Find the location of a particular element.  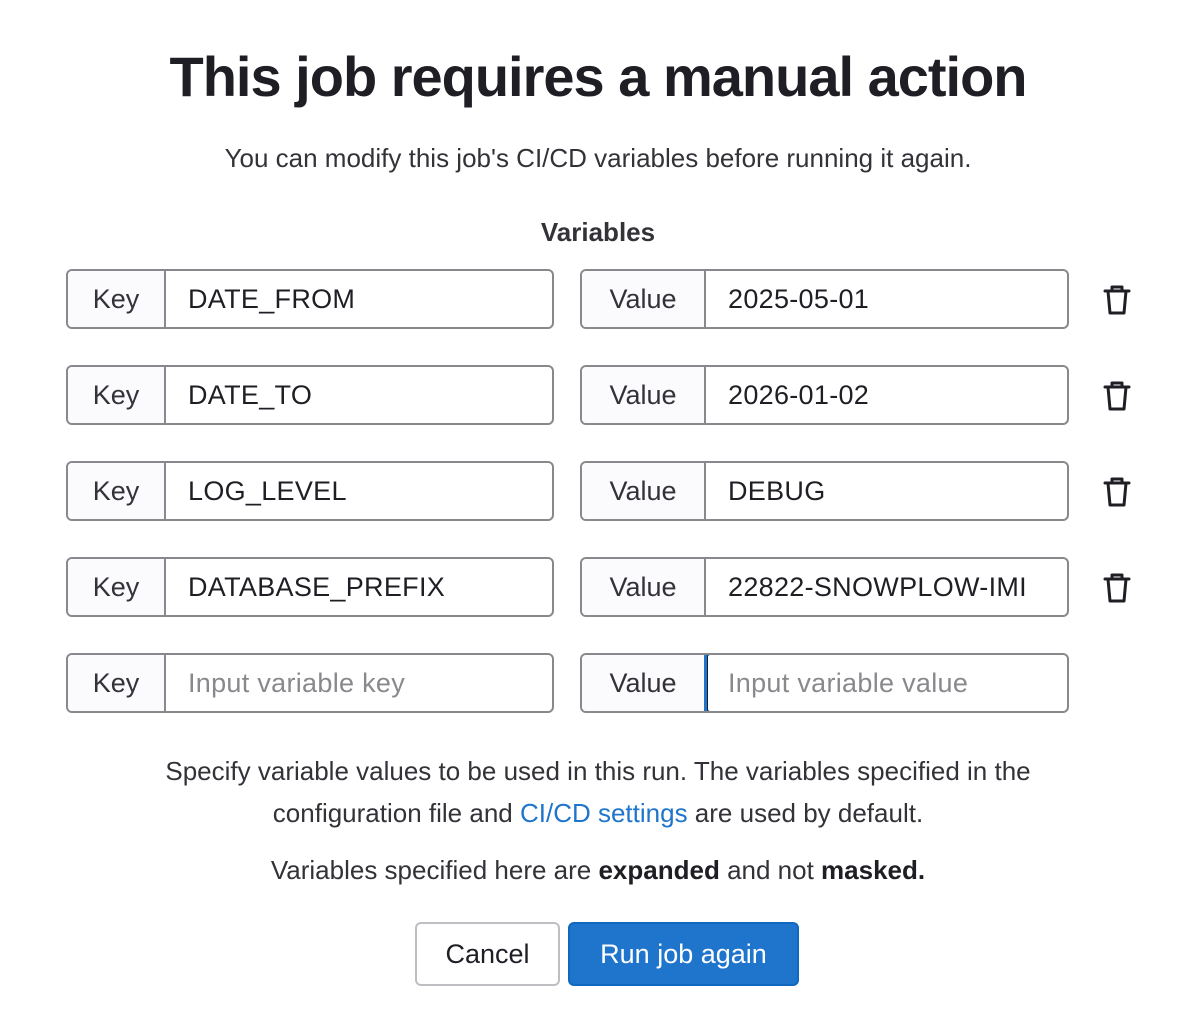

variable-key-input: DATABASE_PREFIX is located at coordinates (359, 587).